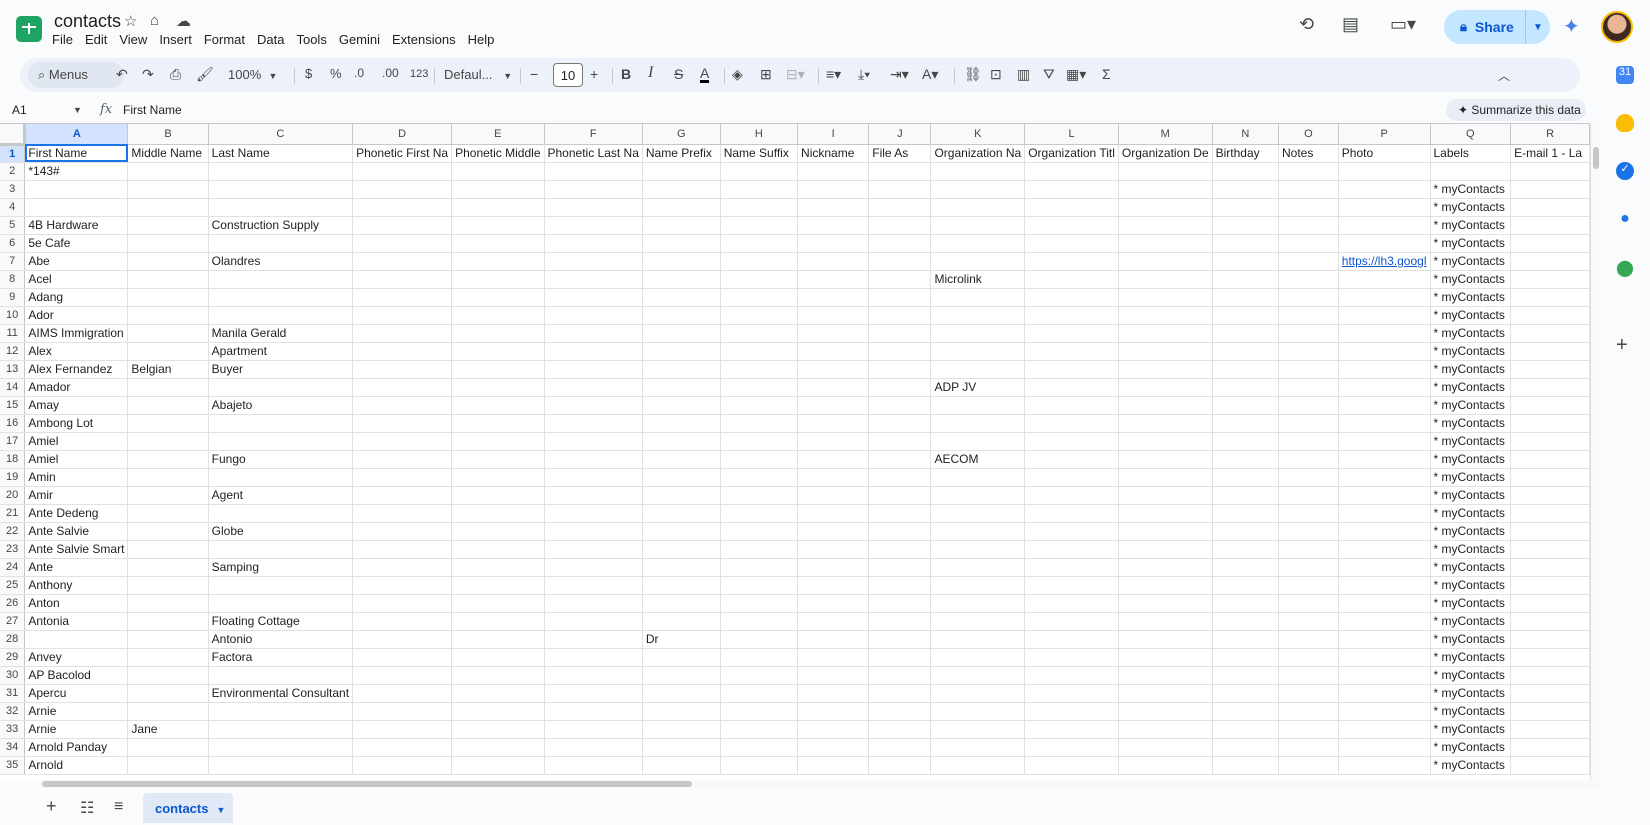 The width and height of the screenshot is (1650, 825). What do you see at coordinates (1023, 74) in the screenshot?
I see `insert-chart-icon: ▥` at bounding box center [1023, 74].